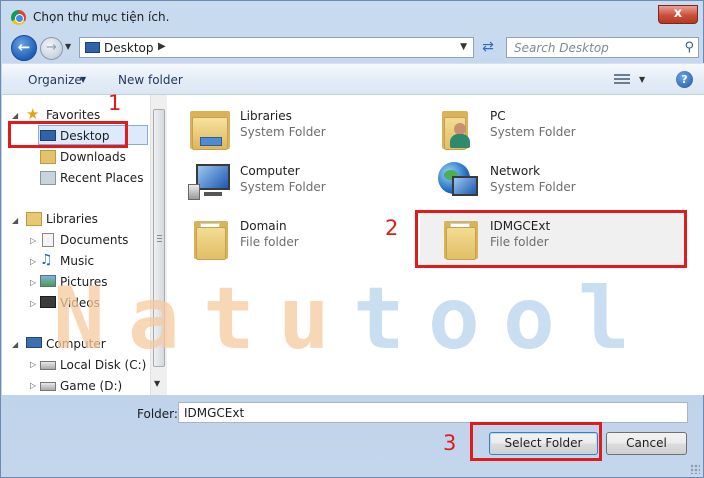 Image resolution: width=704 pixels, height=478 pixels. Describe the element at coordinates (642, 79) in the screenshot. I see `view-dropdown-icon: ▼` at that location.